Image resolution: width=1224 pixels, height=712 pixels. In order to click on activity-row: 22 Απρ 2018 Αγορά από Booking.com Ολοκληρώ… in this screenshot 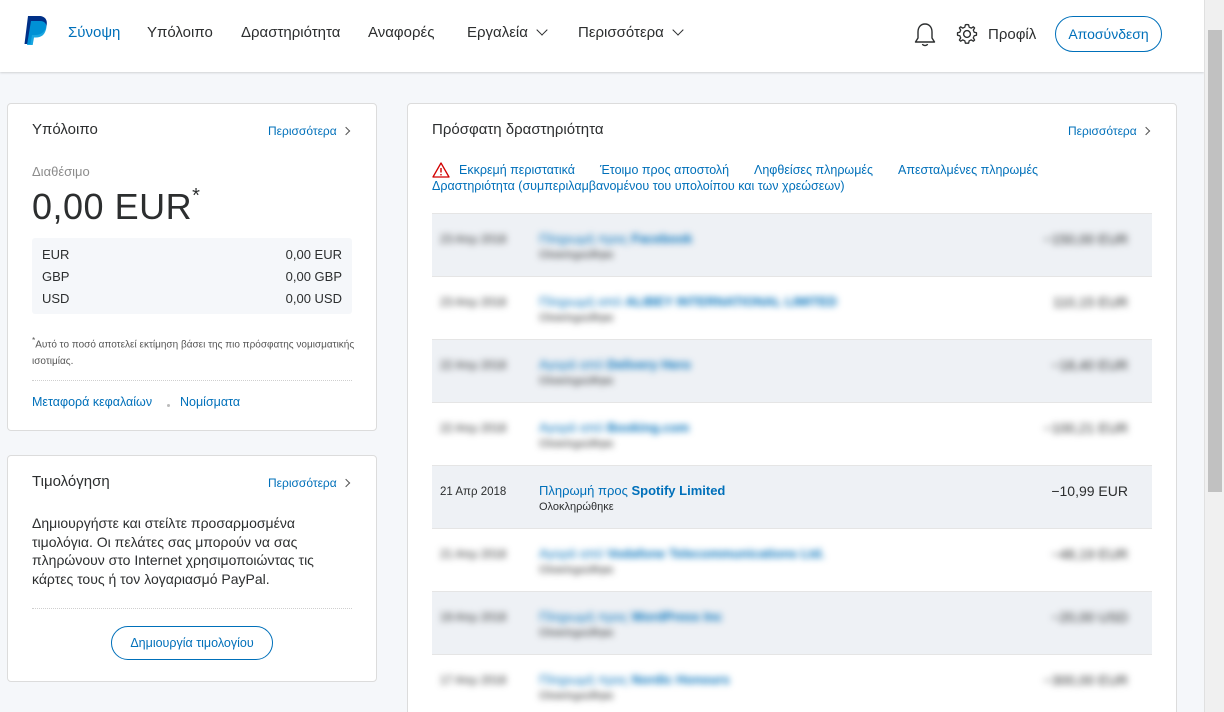, I will do `click(792, 433)`.